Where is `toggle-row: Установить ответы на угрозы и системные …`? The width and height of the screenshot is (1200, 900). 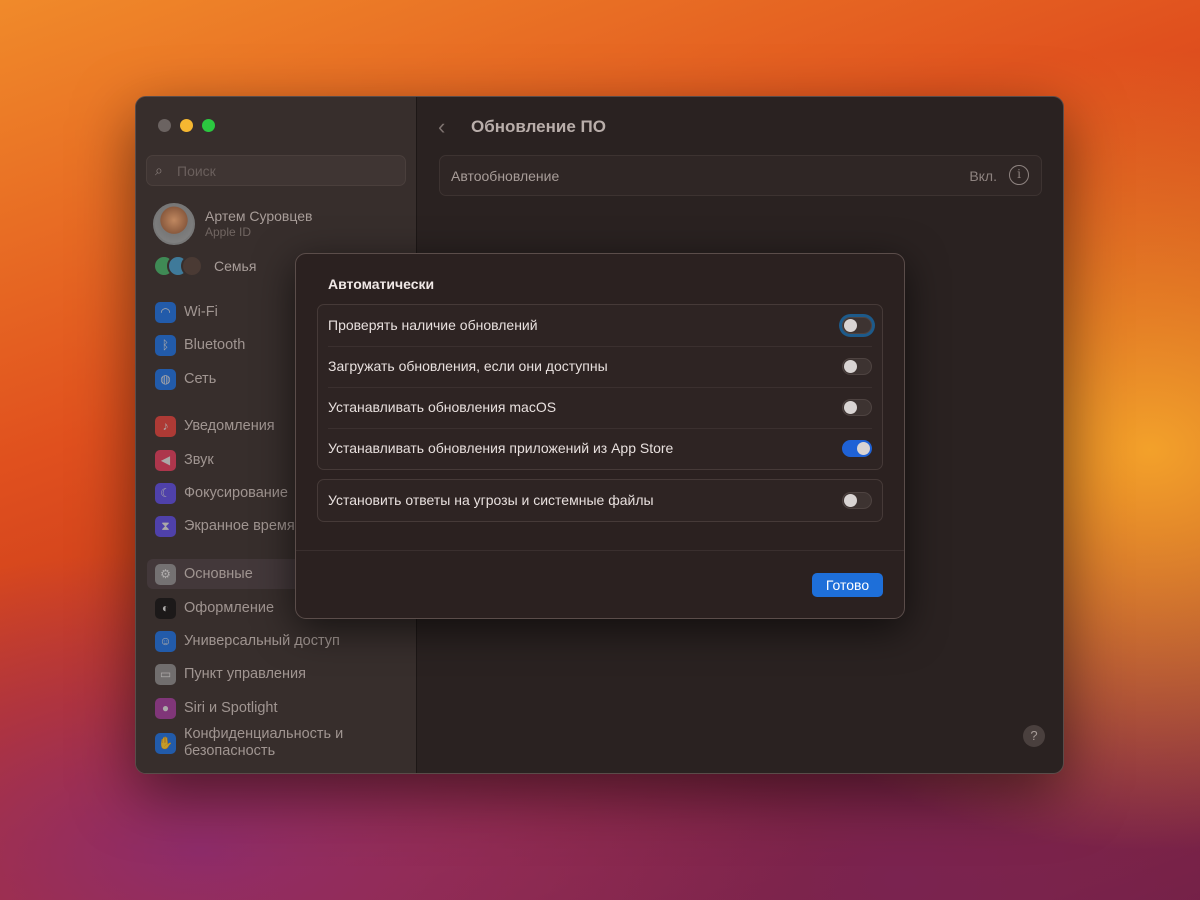
toggle-row: Установить ответы на угрозы и системные … is located at coordinates (600, 500).